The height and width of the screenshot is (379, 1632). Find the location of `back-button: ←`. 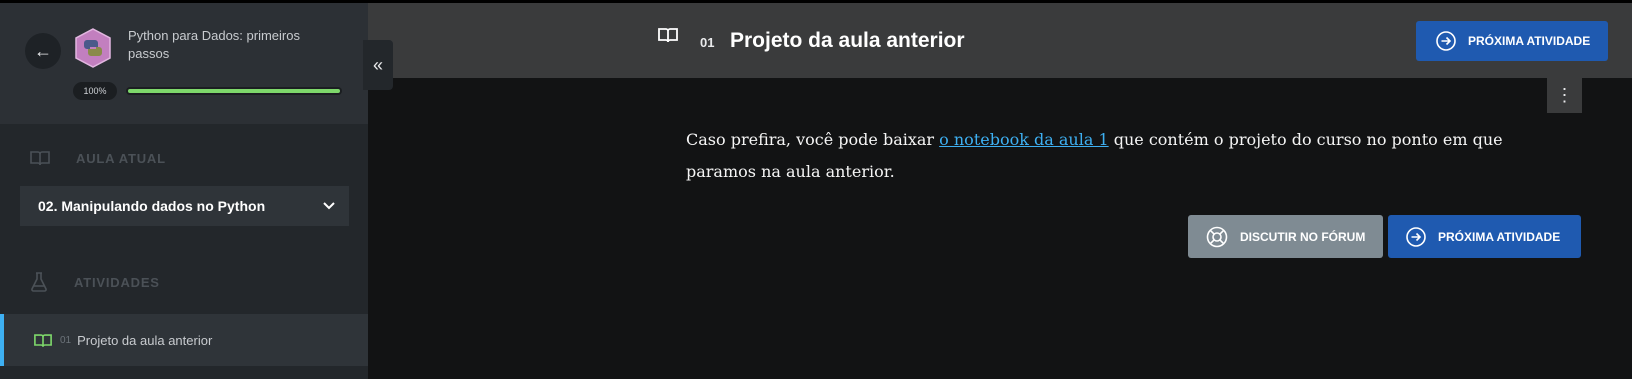

back-button: ← is located at coordinates (43, 51).